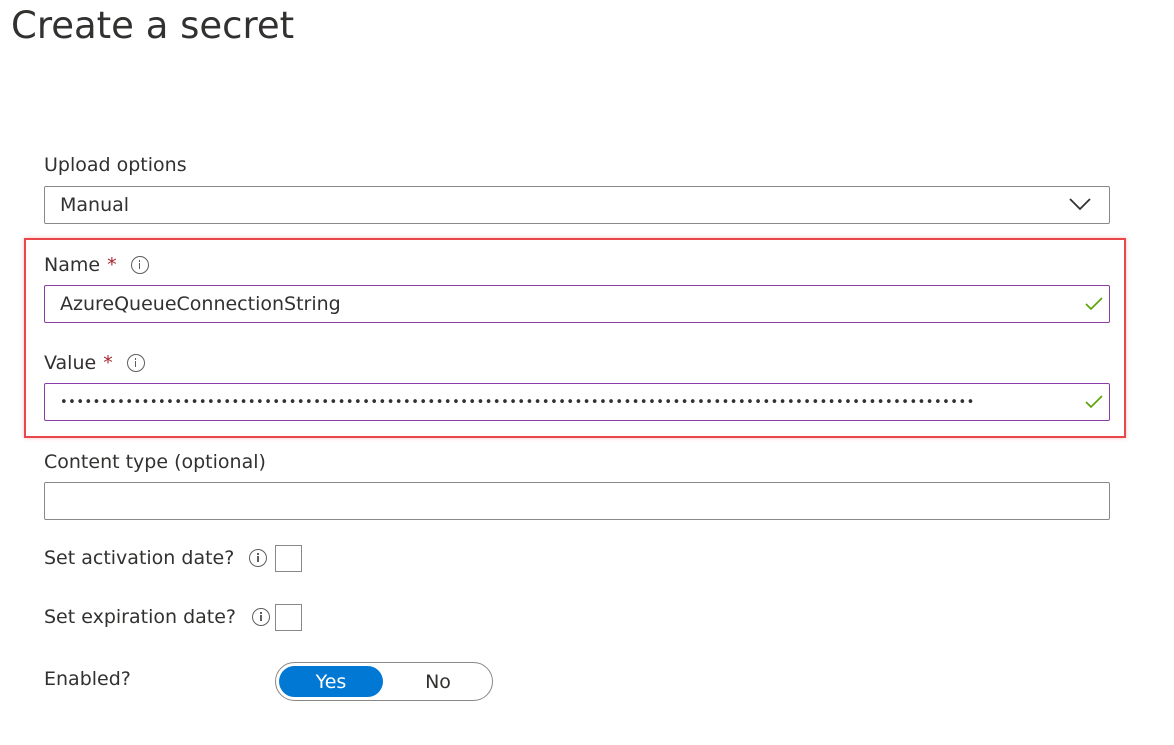  What do you see at coordinates (288, 617) in the screenshot?
I see `expiration-date-checkbox` at bounding box center [288, 617].